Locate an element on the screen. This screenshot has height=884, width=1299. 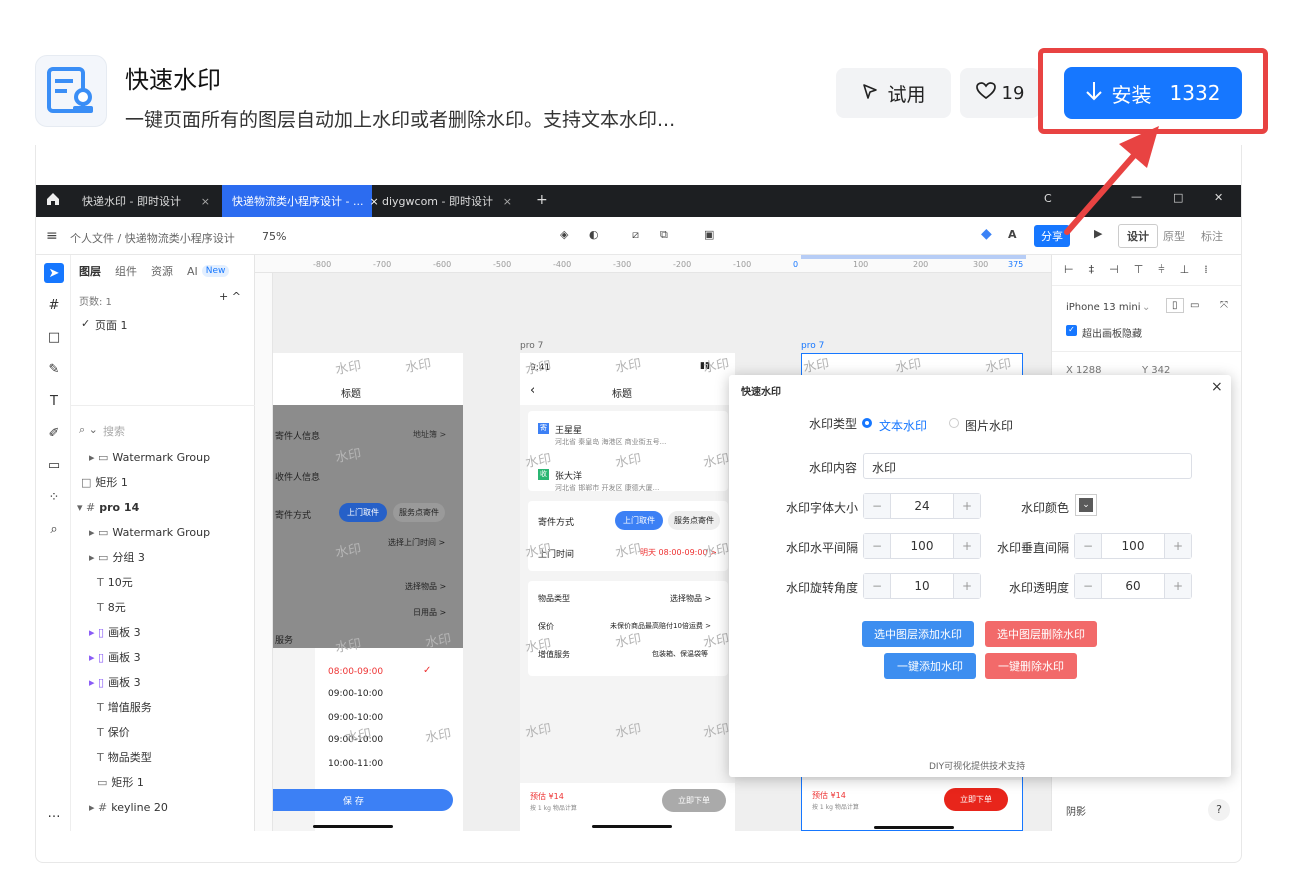
add-all-button: 一键添加水印 is located at coordinates (930, 666).